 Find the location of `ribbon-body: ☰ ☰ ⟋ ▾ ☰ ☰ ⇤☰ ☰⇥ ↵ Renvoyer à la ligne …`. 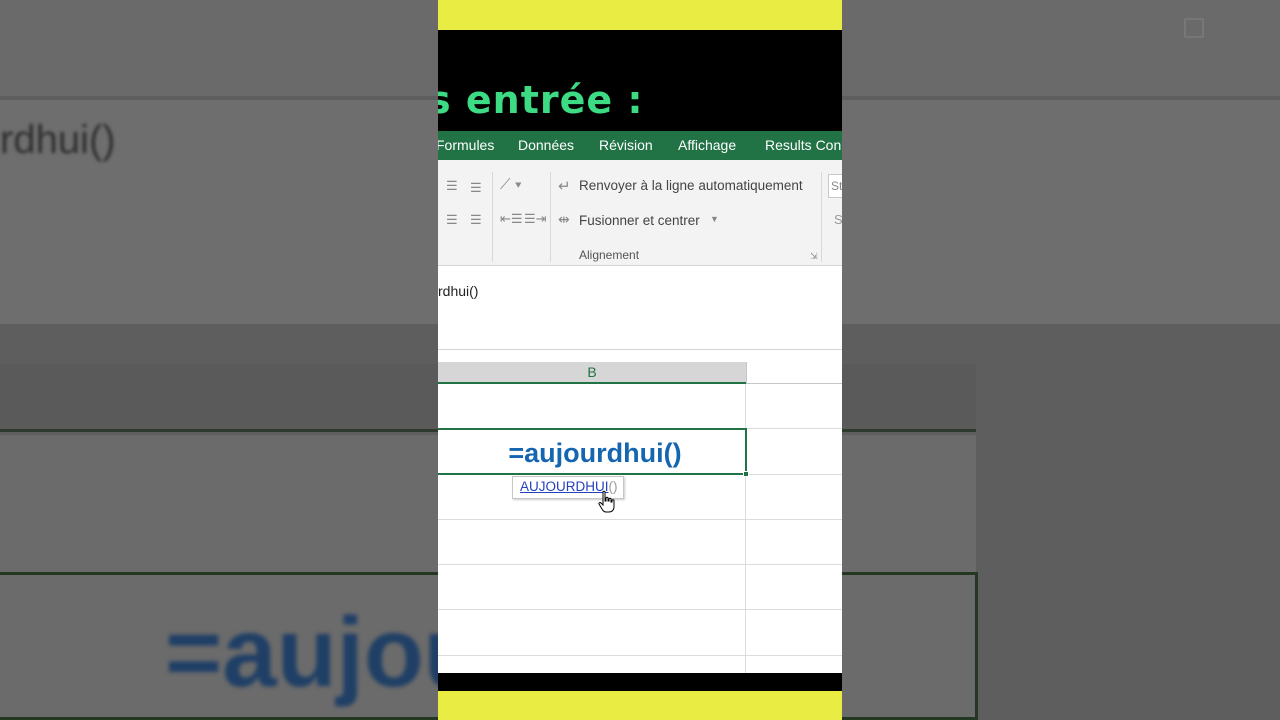

ribbon-body: ☰ ☰ ⟋ ▾ ☰ ☰ ⇤☰ ☰⇥ ↵ Renvoyer à la ligne … is located at coordinates (640, 213).